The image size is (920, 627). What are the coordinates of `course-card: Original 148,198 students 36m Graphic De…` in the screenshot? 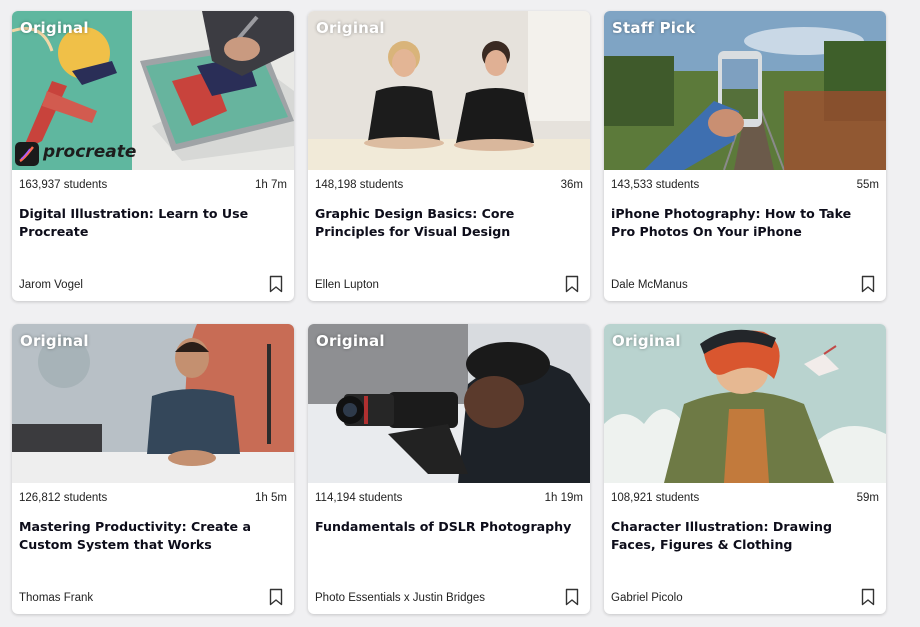 It's located at (449, 156).